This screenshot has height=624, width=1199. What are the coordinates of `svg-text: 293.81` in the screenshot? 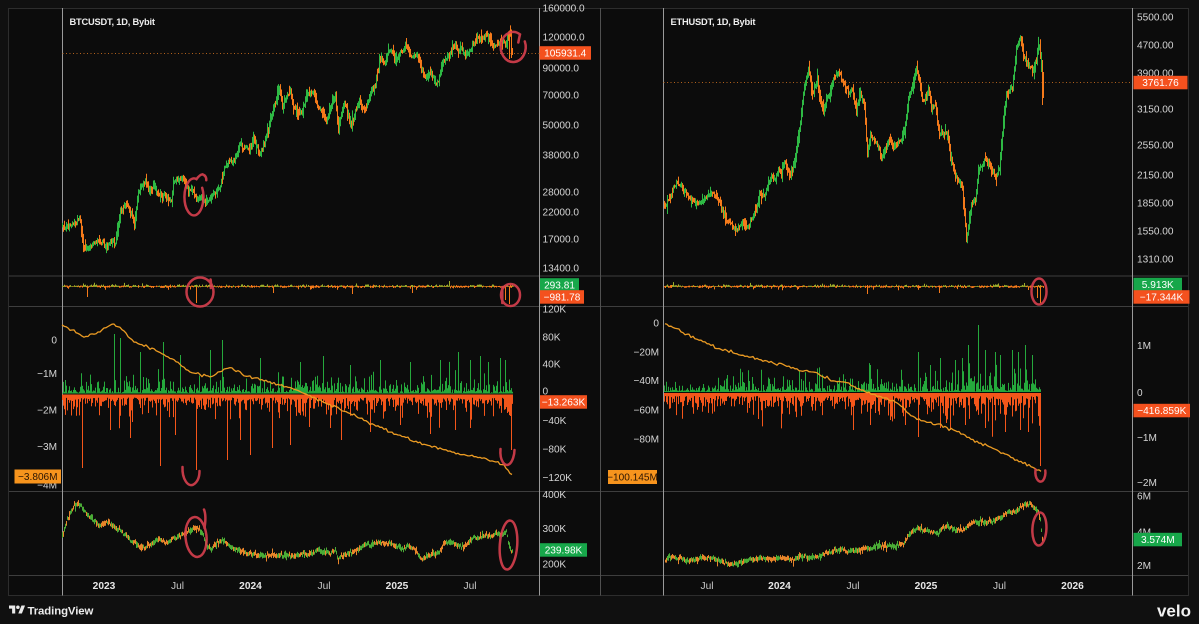 It's located at (559, 286).